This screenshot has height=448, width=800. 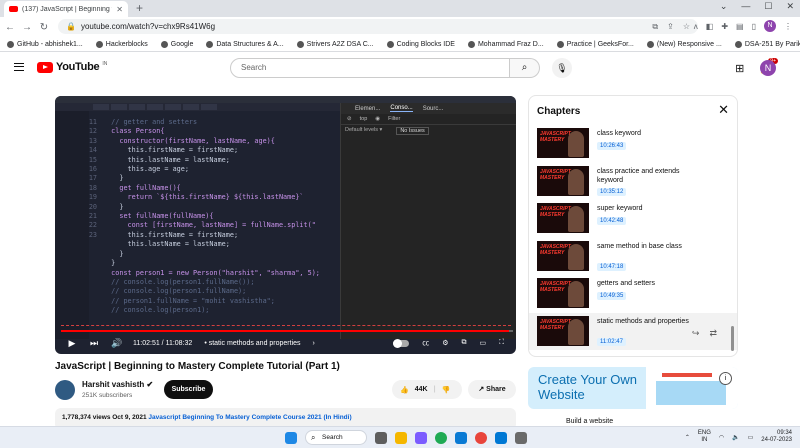 I want to click on settings-gear-icon: ⚙, so click(x=445, y=343).